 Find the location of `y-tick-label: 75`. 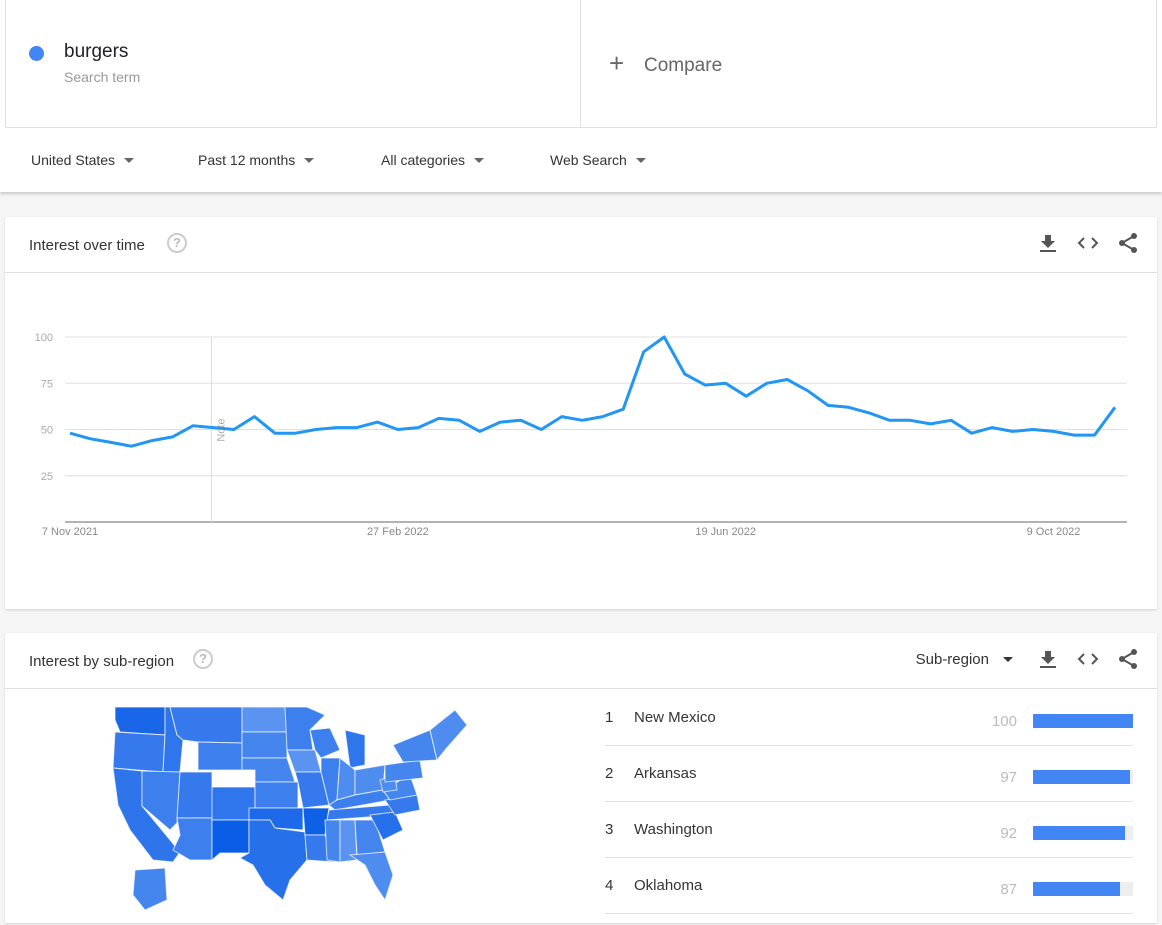

y-tick-label: 75 is located at coordinates (47, 384).